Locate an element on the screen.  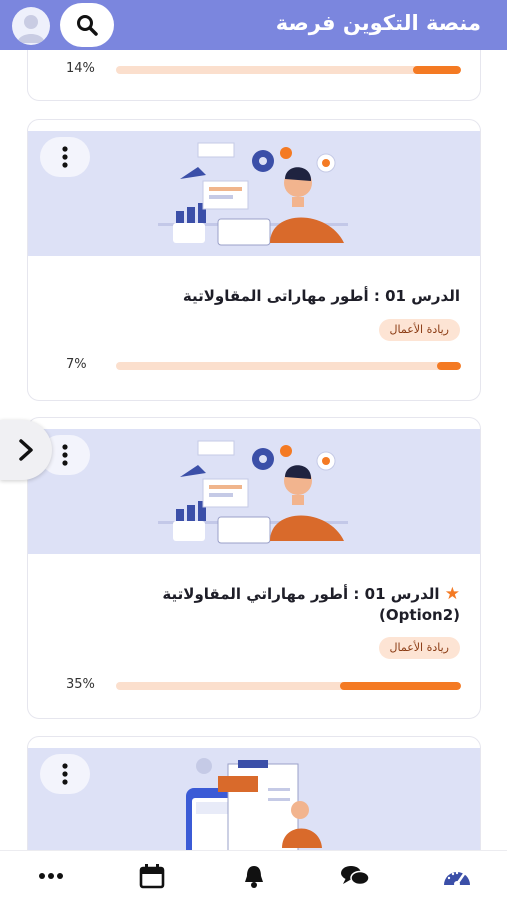
user-avatar-icon is located at coordinates (31, 26).